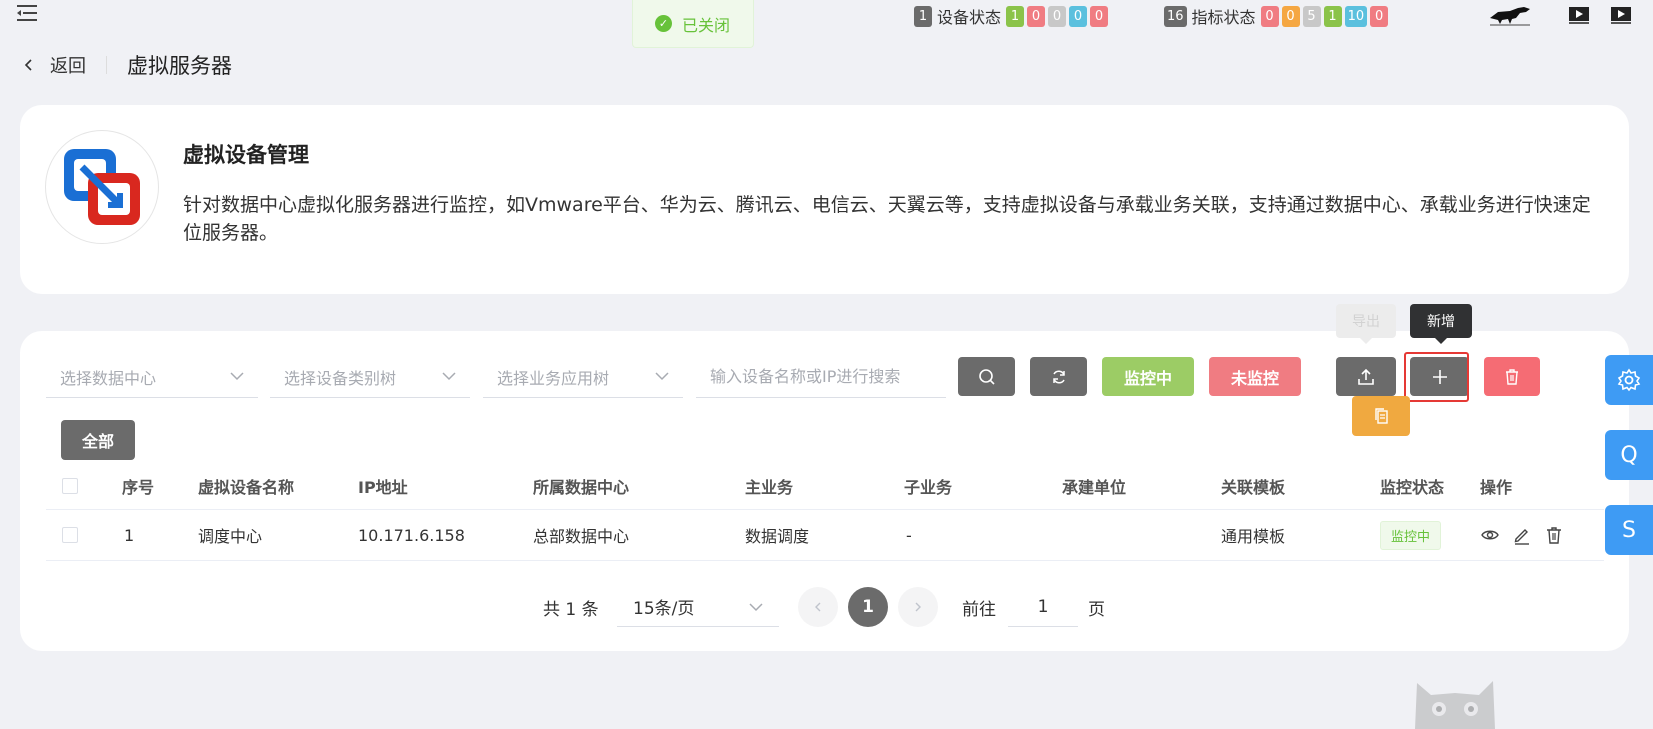 The image size is (1653, 729). I want to click on gear-icon, so click(1629, 380).